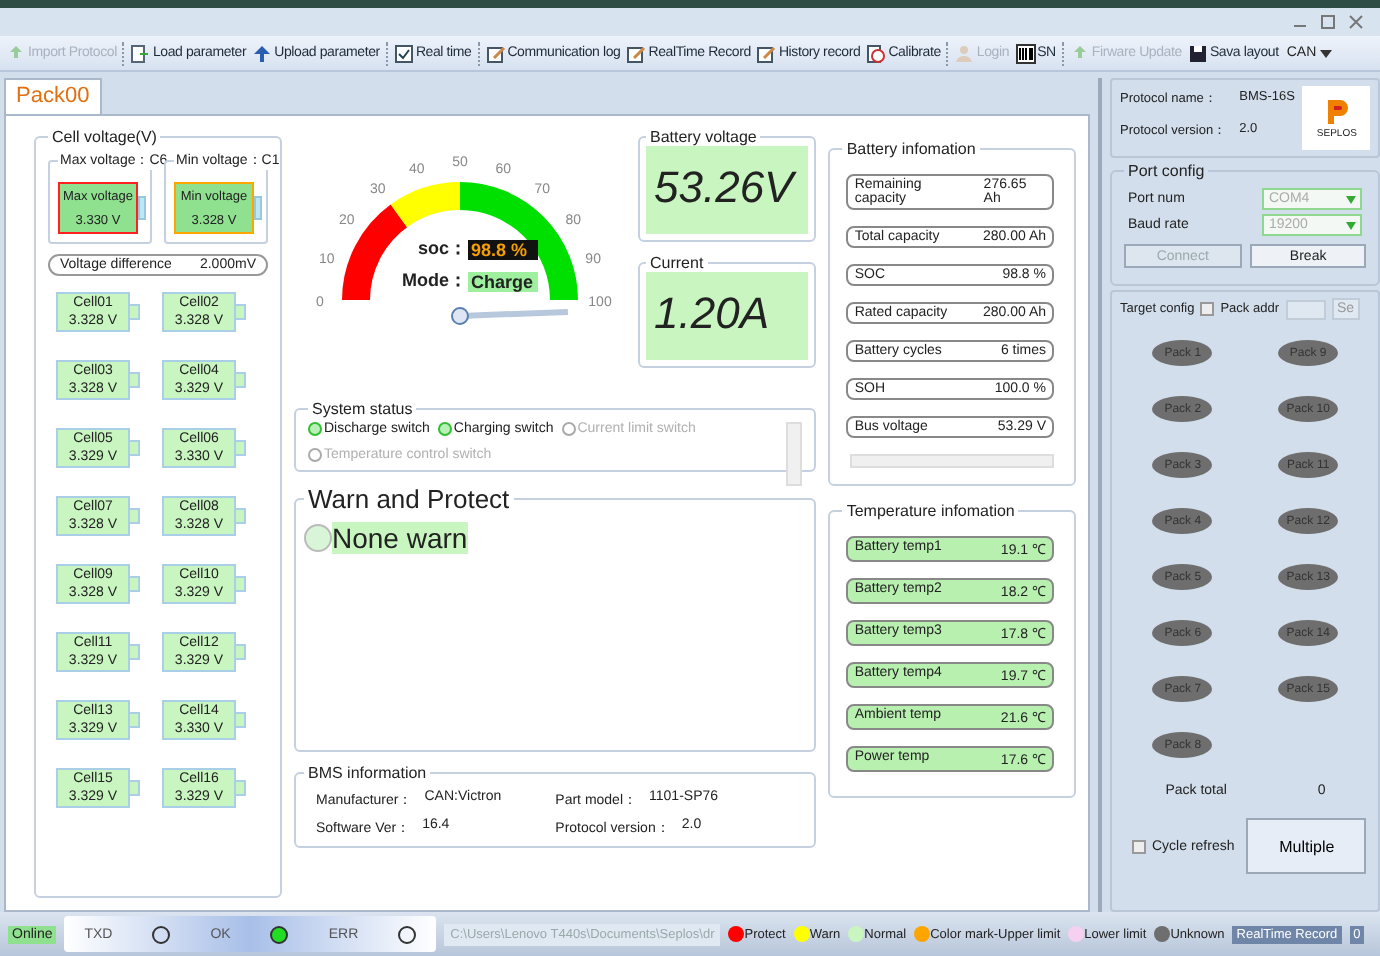 Image resolution: width=1380 pixels, height=956 pixels. Describe the element at coordinates (367, 773) in the screenshot. I see `panel-title: BMS information` at that location.